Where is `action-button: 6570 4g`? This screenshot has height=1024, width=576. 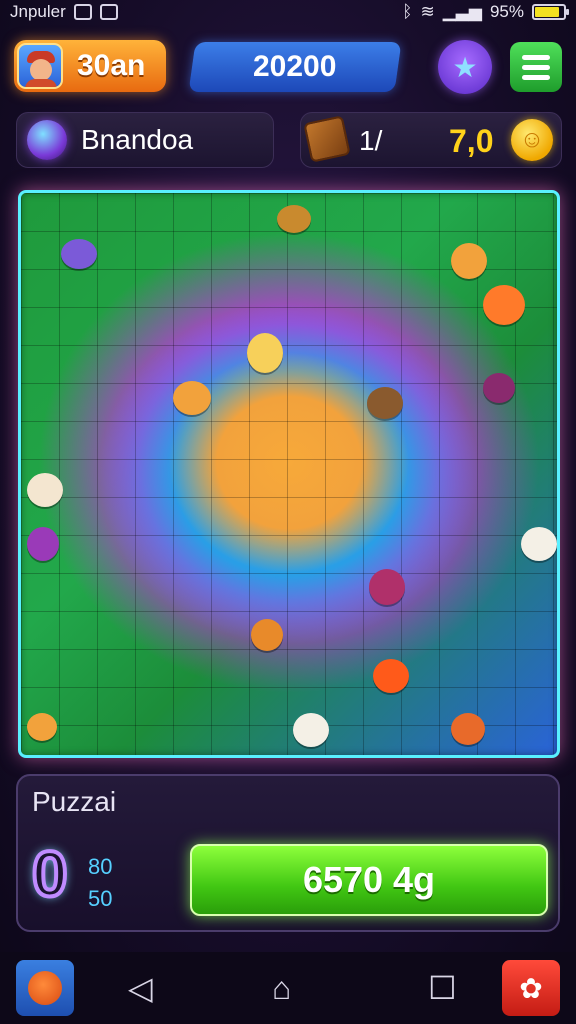 action-button: 6570 4g is located at coordinates (369, 880).